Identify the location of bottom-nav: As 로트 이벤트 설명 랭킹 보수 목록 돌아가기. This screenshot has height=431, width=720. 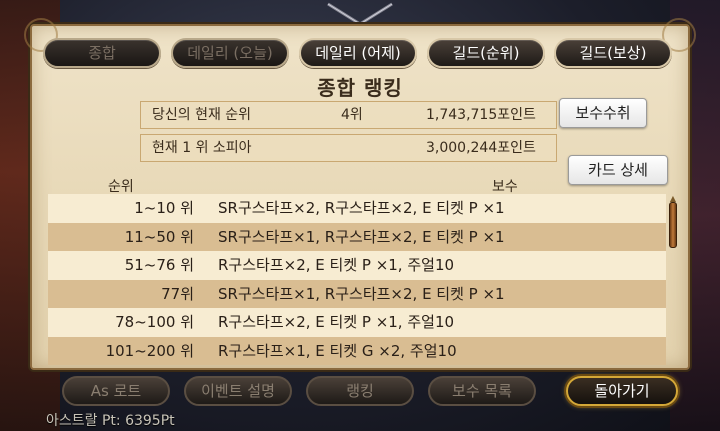
(360, 393).